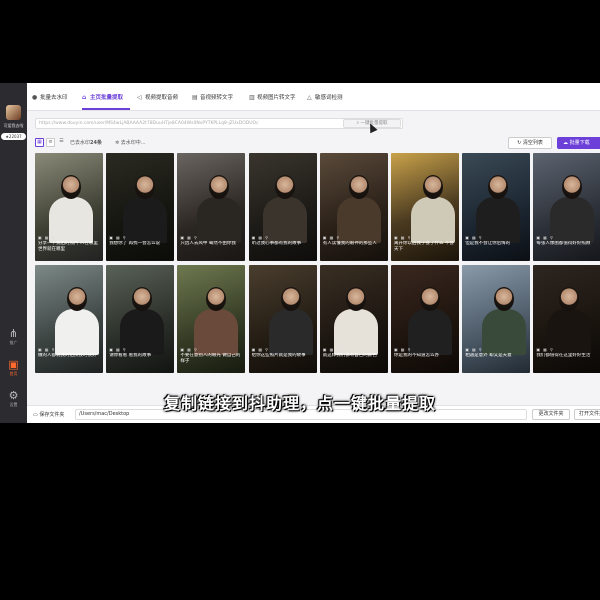 The height and width of the screenshot is (600, 600). I want to click on video-card: ▣ ▦ ⚲ 做的人都说我的拍照技巧很好, so click(69, 319).